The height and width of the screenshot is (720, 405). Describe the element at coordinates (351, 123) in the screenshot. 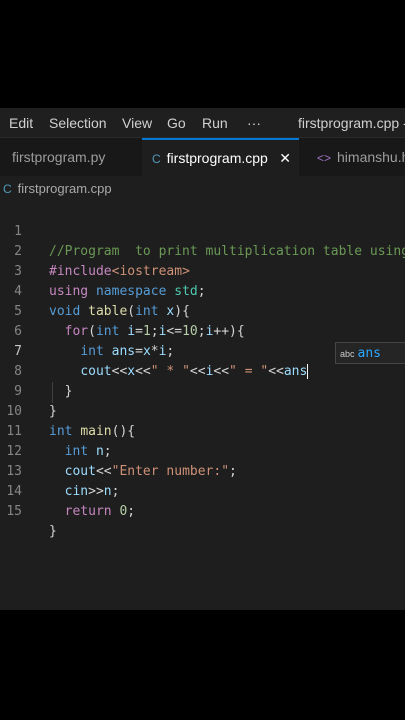

I see `window-title: firstprogram.cpp - .` at that location.